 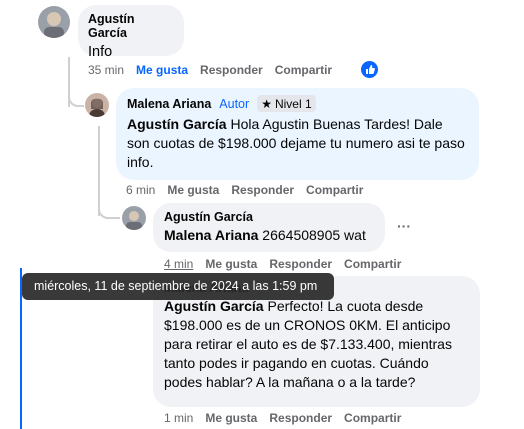 I want to click on comment-actions: 6 min Me gusta Responder Compartir, so click(x=250, y=190).